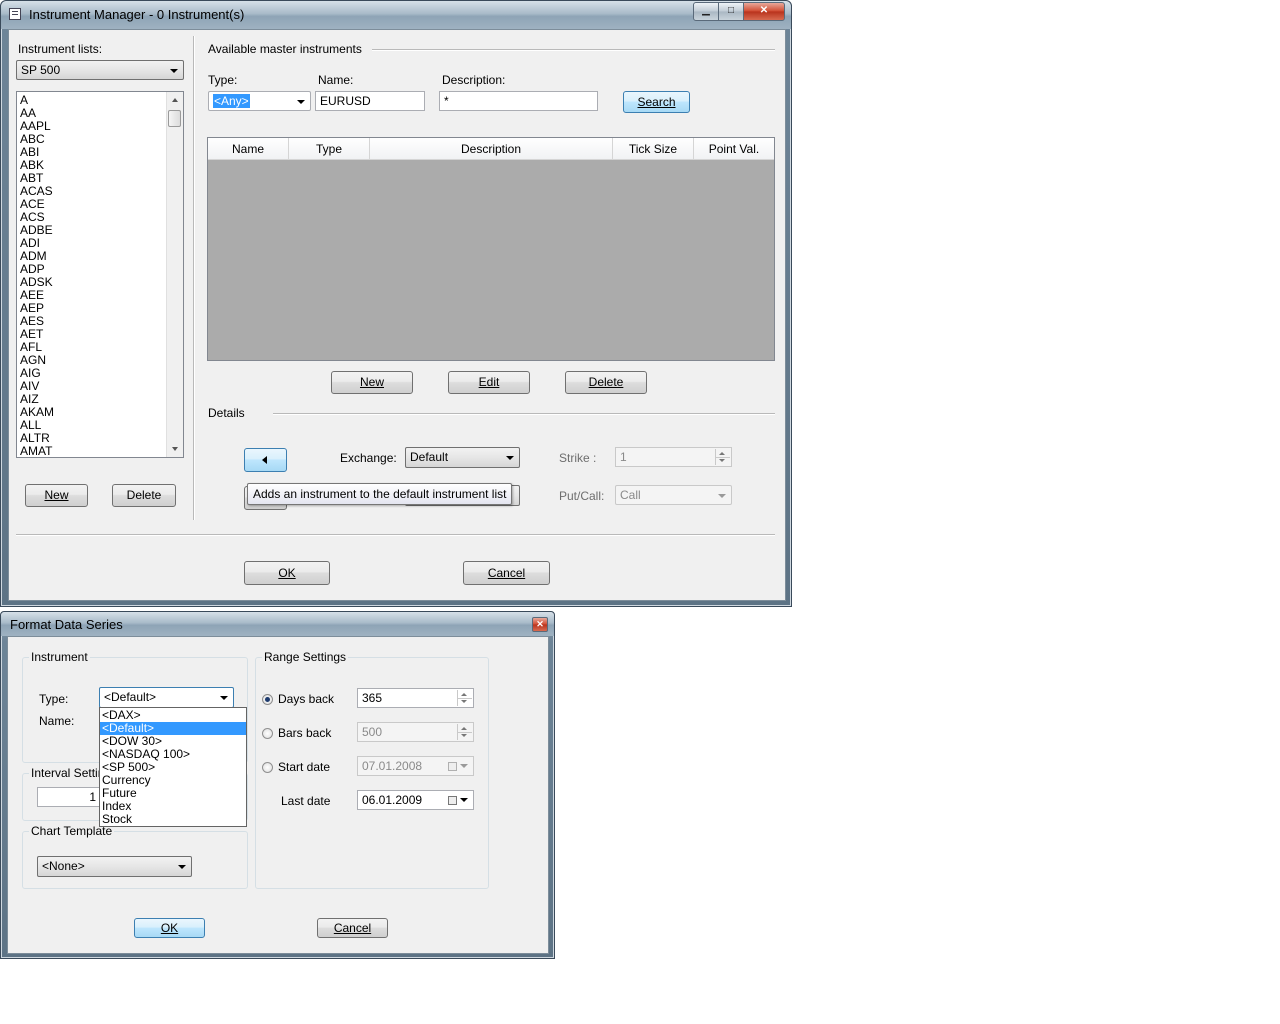  Describe the element at coordinates (582, 496) in the screenshot. I see `putcall-label: Put/Call:` at that location.